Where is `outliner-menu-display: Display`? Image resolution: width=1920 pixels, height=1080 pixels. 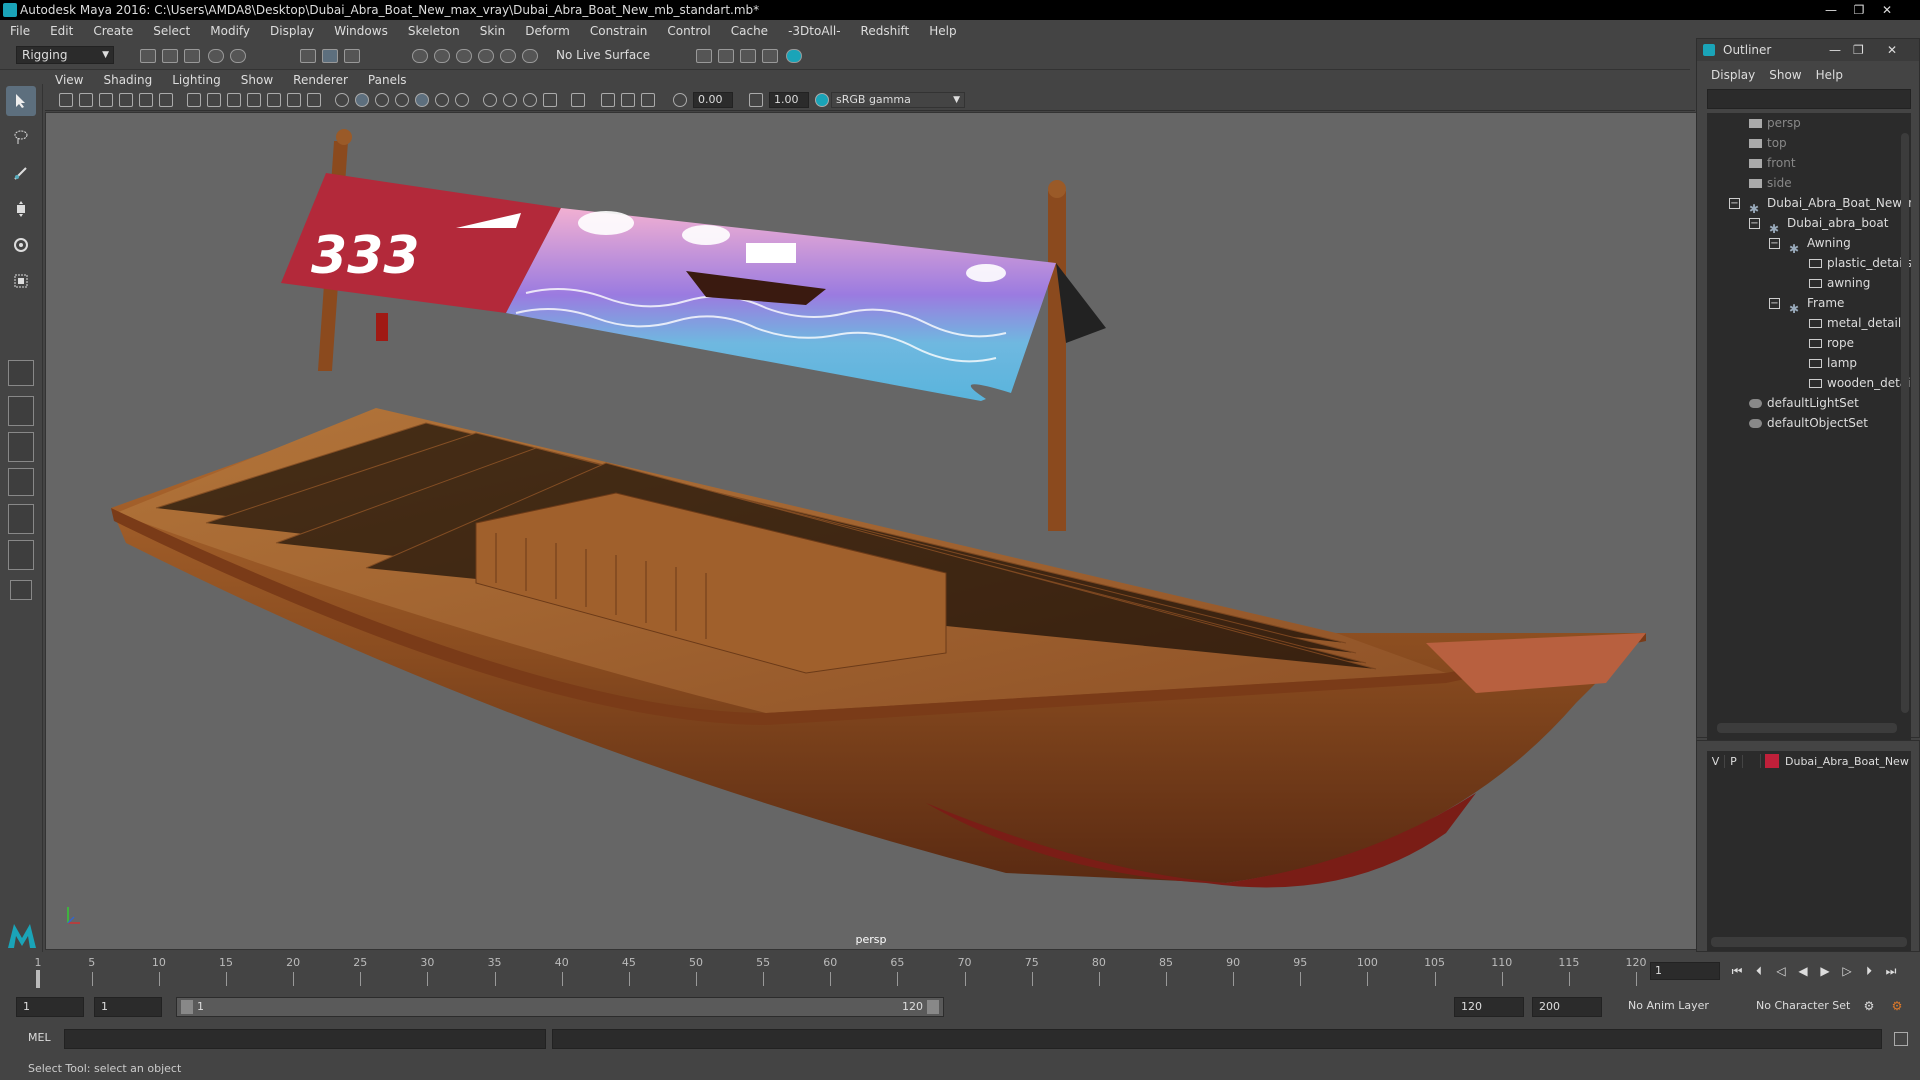
outliner-menu-display: Display is located at coordinates (1733, 75).